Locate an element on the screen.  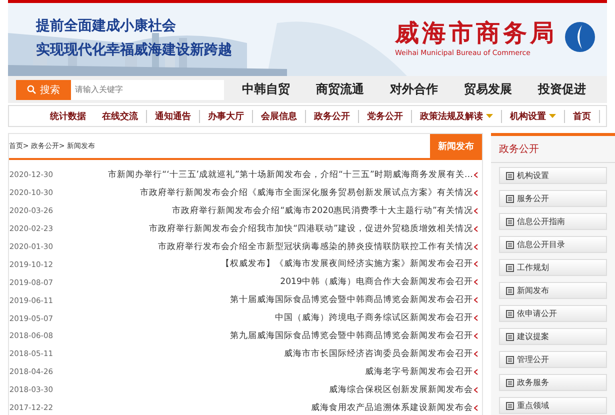
nav-link: 中韩自贸 is located at coordinates (266, 89).